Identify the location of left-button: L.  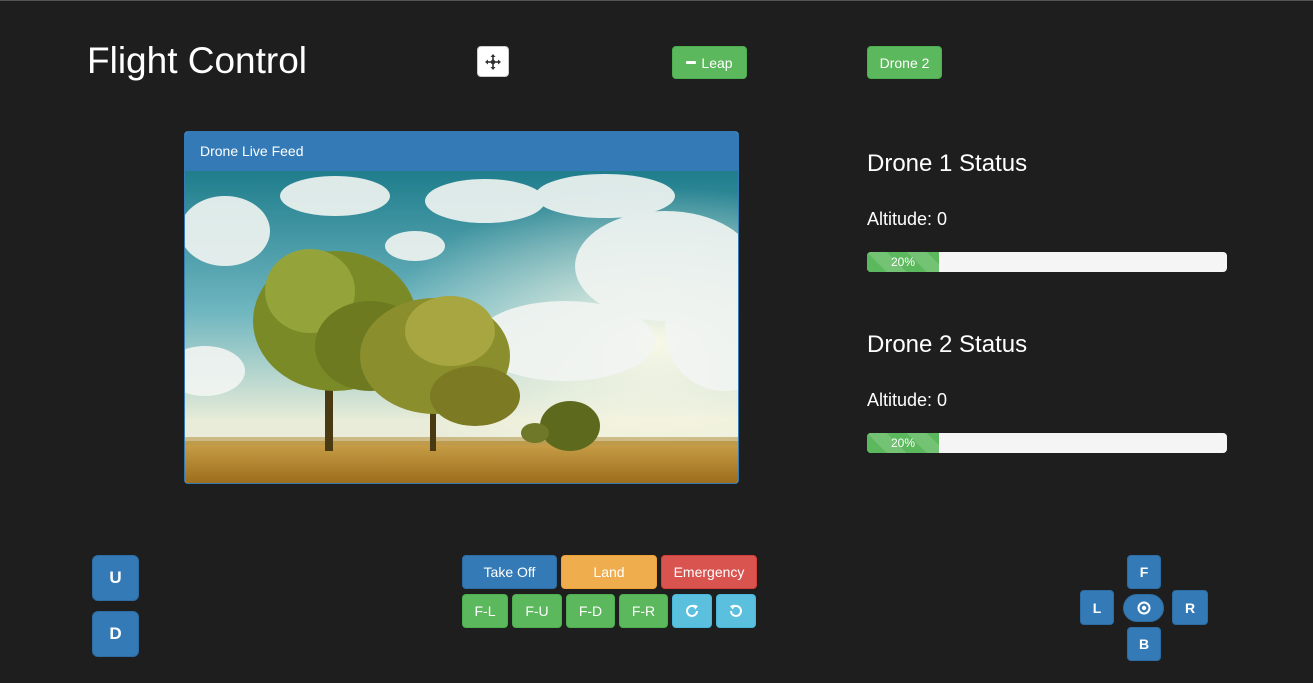
(1097, 607).